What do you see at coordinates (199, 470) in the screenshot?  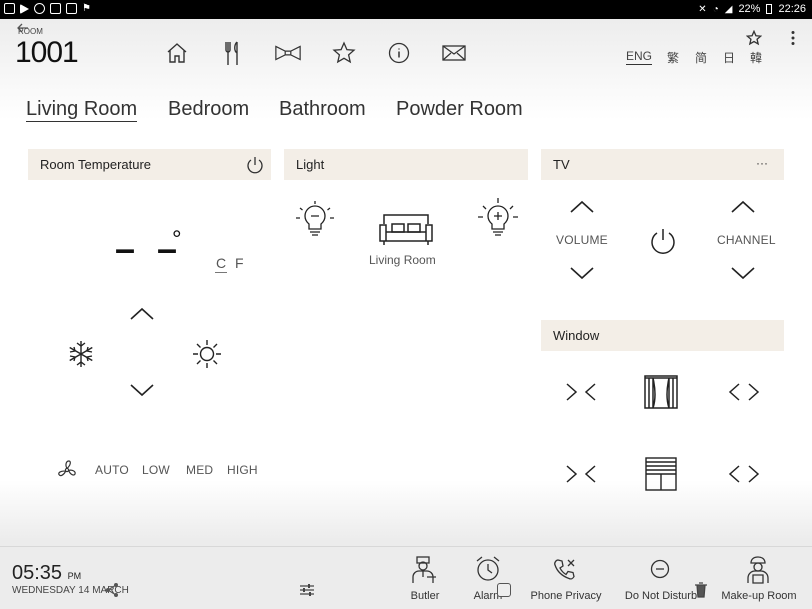 I see `fan-speed-med: MED` at bounding box center [199, 470].